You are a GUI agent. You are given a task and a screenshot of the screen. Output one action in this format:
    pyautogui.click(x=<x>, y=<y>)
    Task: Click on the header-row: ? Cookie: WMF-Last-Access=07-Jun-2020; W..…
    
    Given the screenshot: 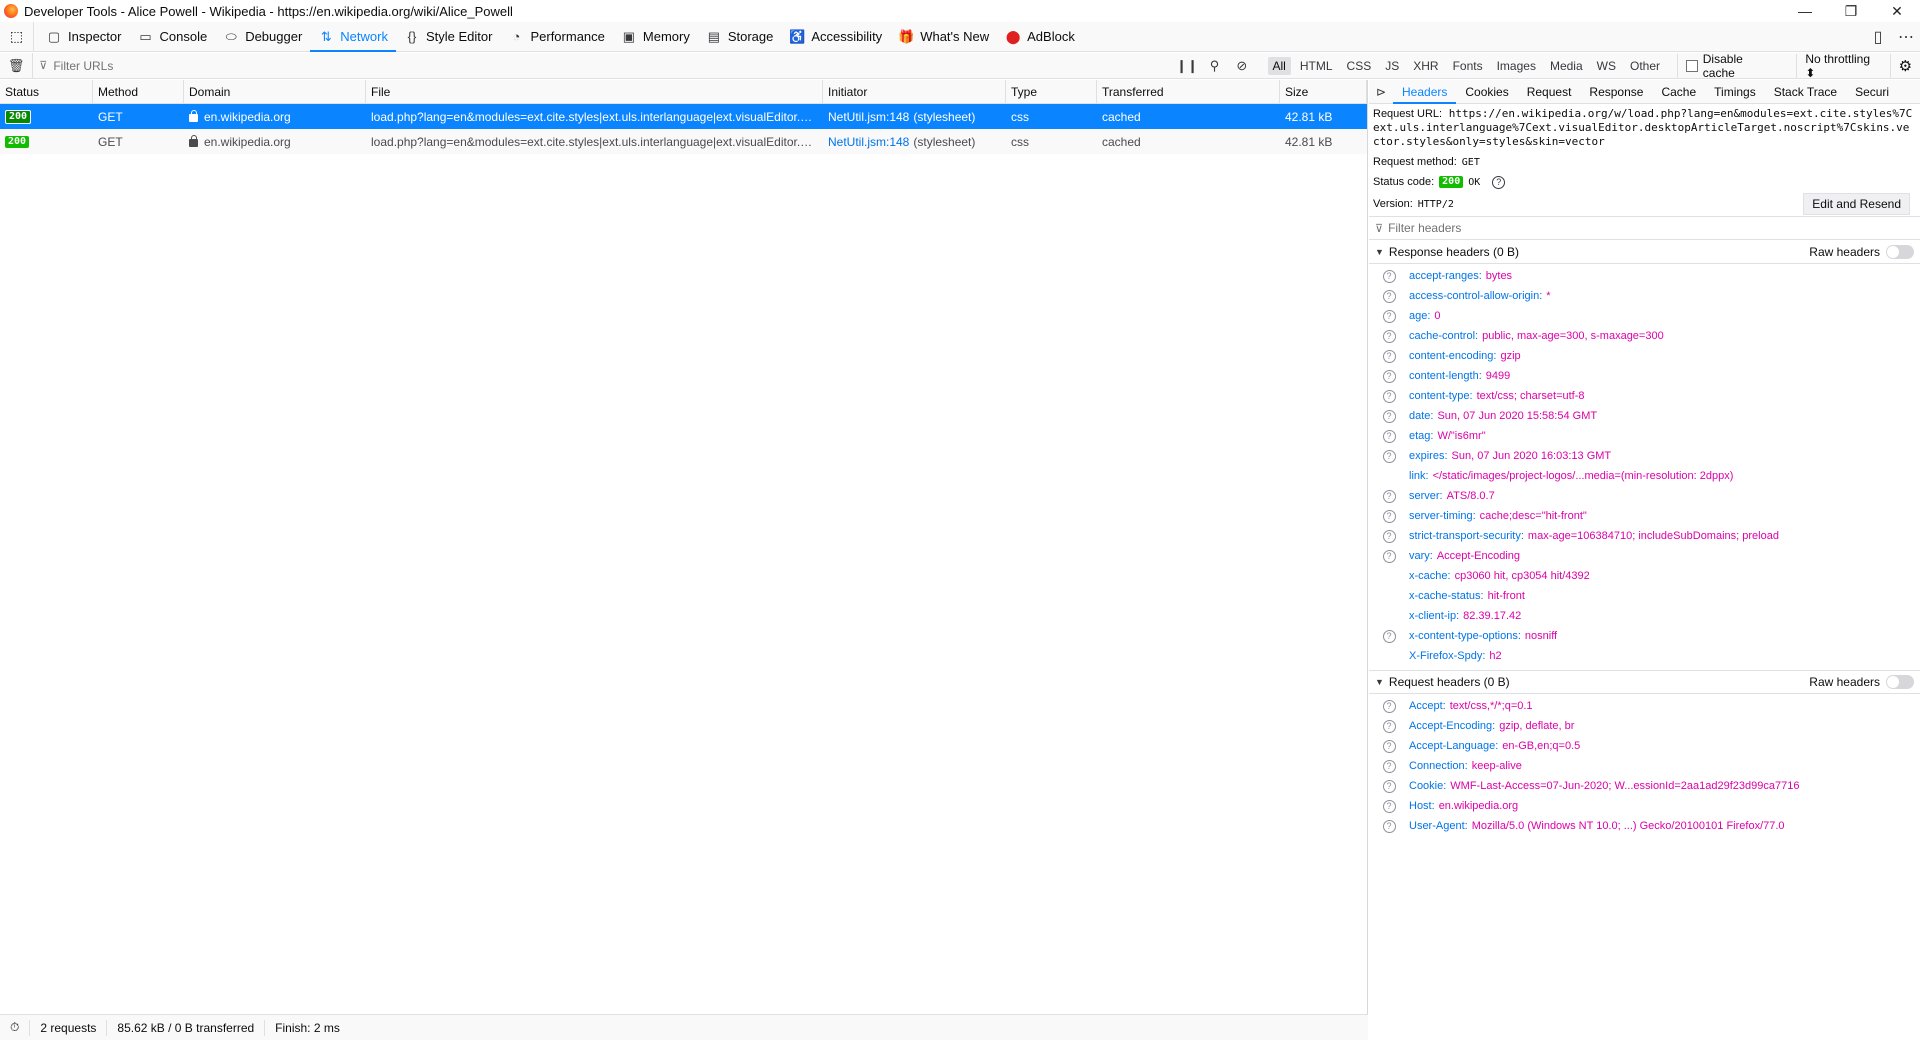 What is the action you would take?
    pyautogui.click(x=1644, y=786)
    